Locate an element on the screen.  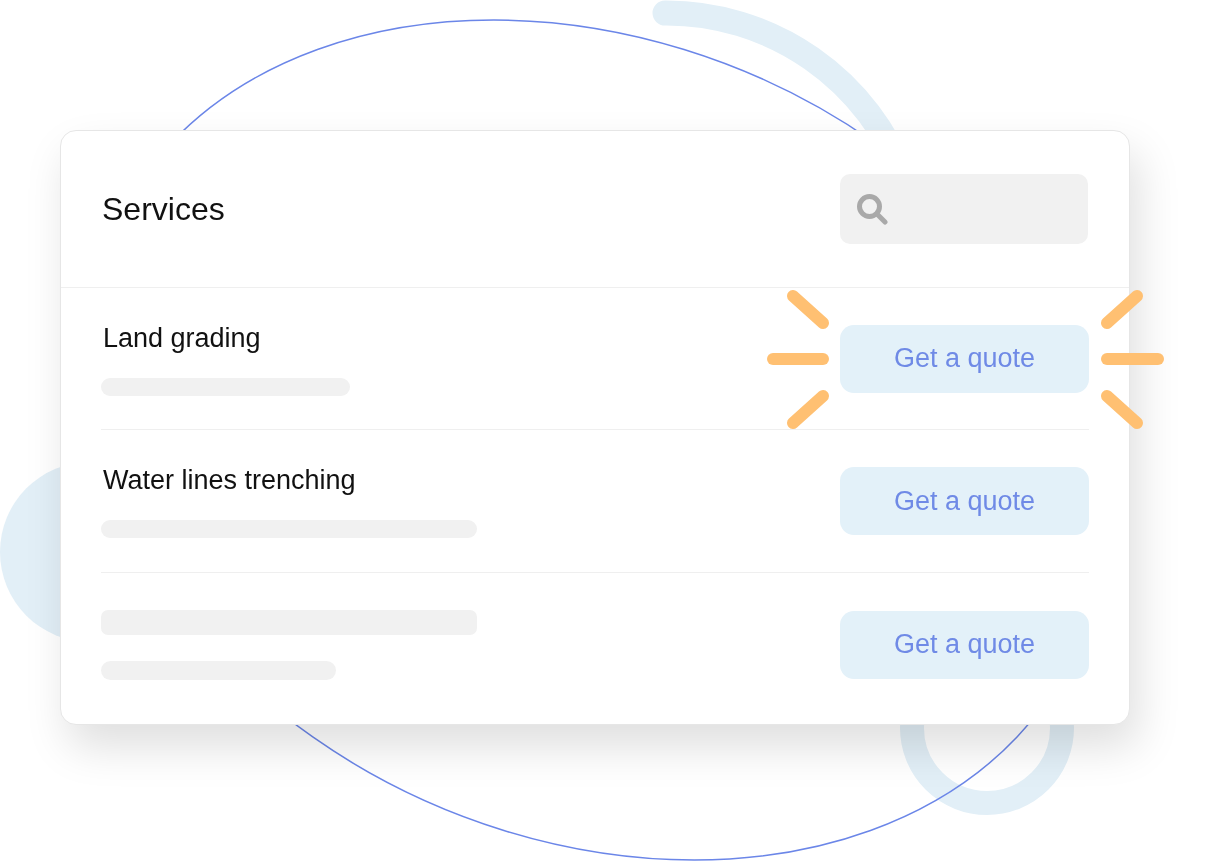
service-name: Water lines trenching is located at coordinates (229, 480).